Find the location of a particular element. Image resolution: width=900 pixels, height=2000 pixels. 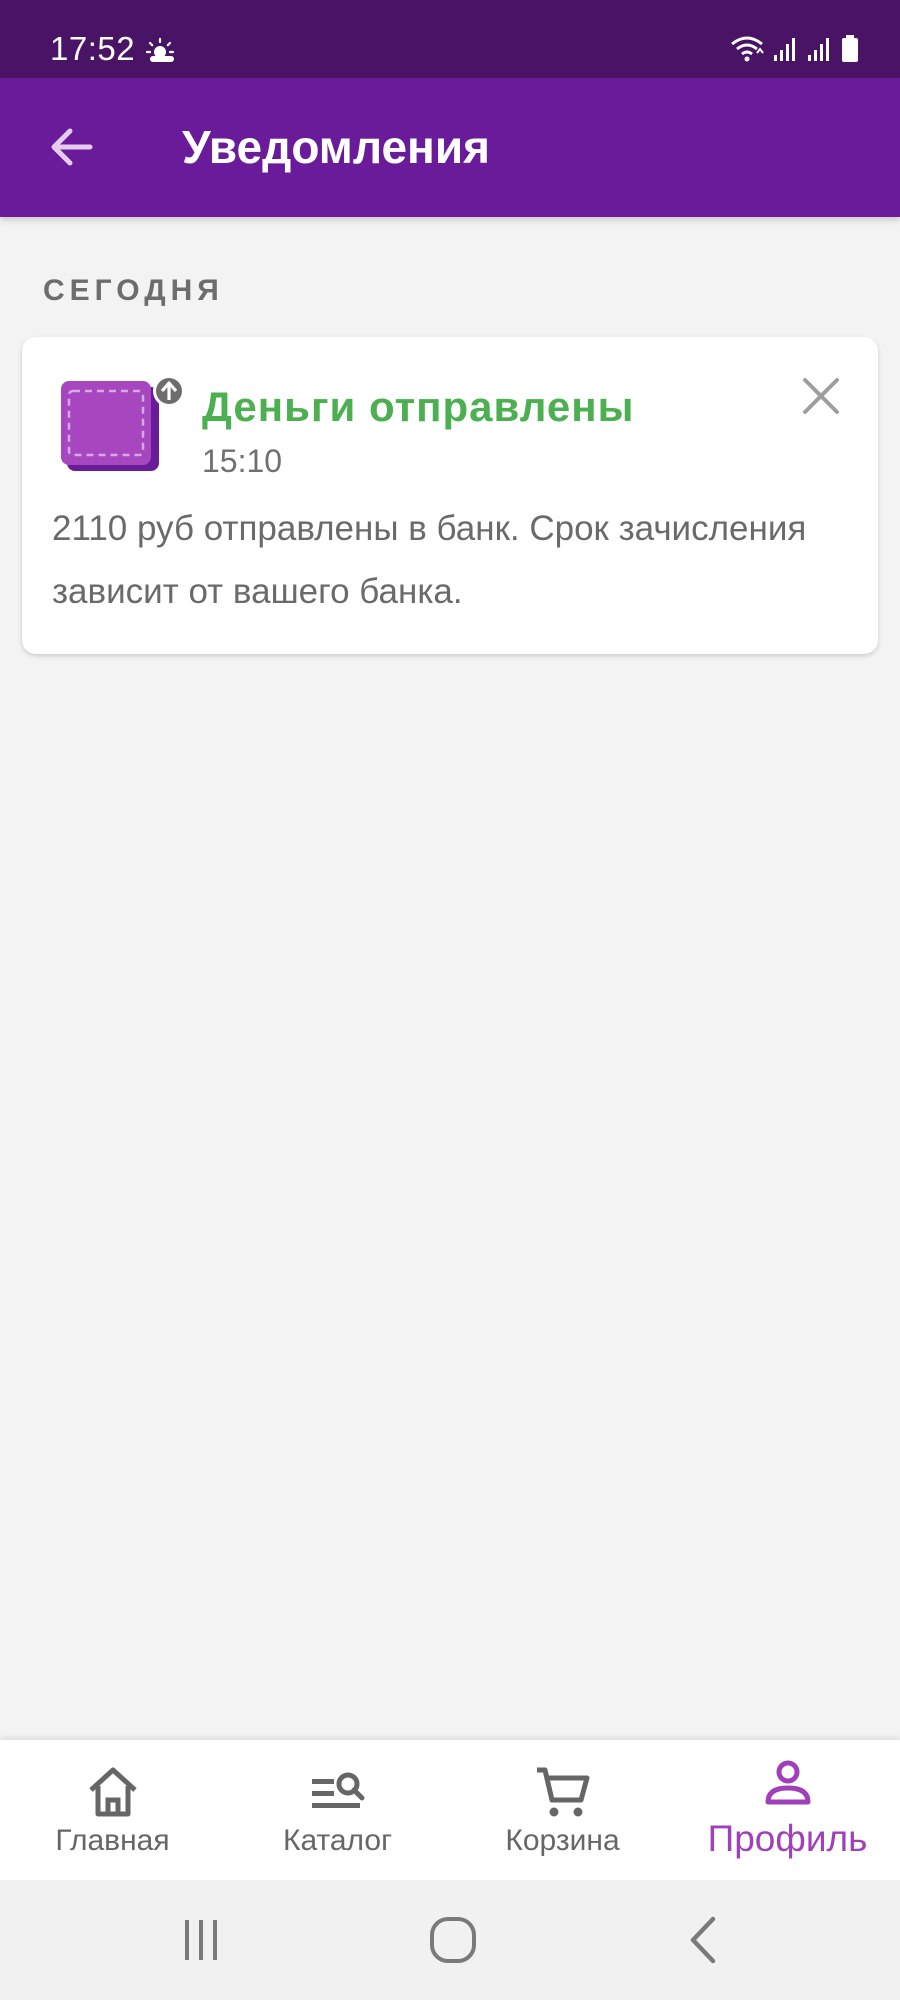

app-bar: Уведомления is located at coordinates (450, 147).